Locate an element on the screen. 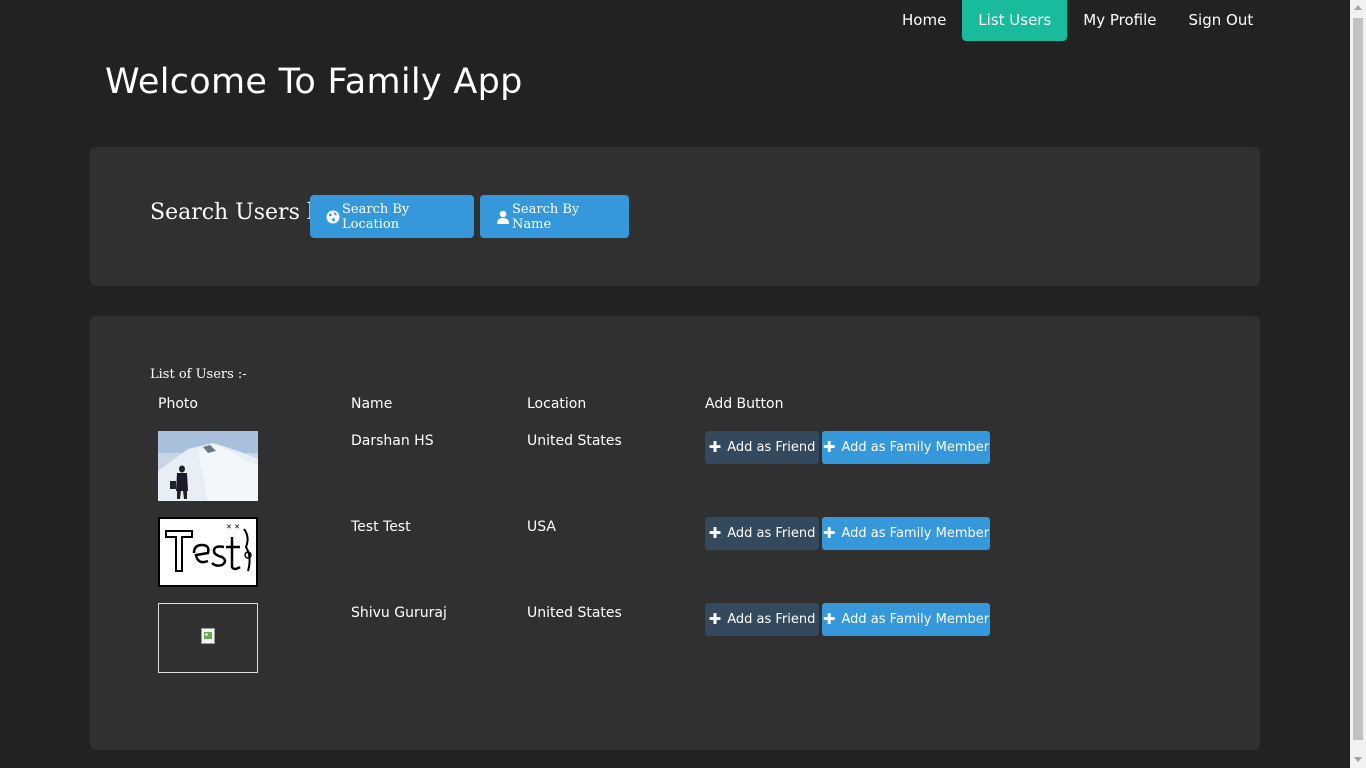  search-by-name-label: Search By Name is located at coordinates (546, 216).